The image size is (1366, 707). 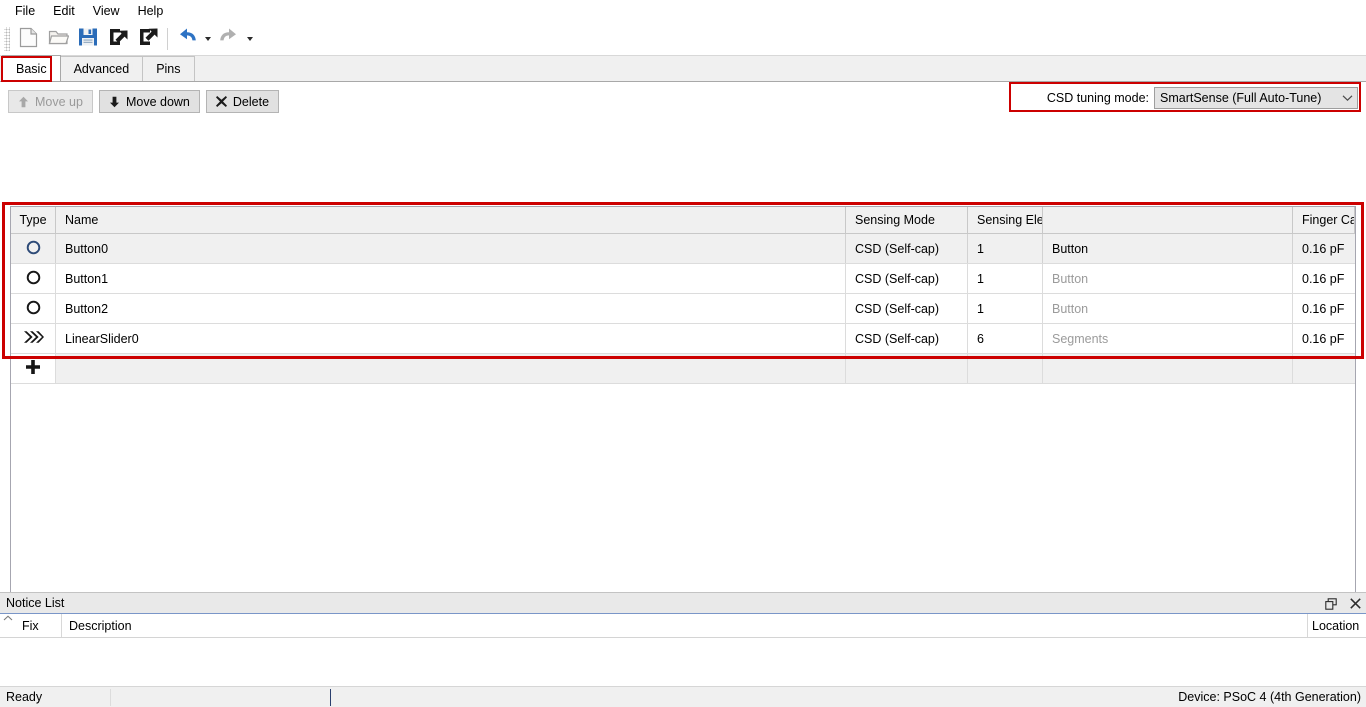 I want to click on arrow-down-icon, so click(x=114, y=102).